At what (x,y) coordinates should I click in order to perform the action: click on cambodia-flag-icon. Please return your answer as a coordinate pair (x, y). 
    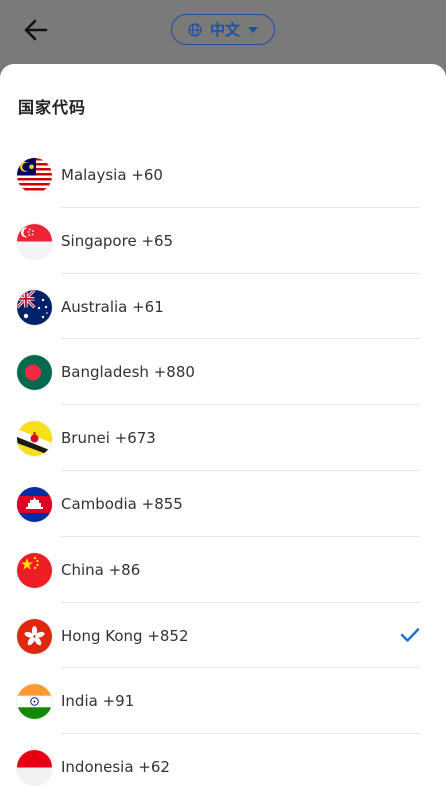
    Looking at the image, I should click on (34, 504).